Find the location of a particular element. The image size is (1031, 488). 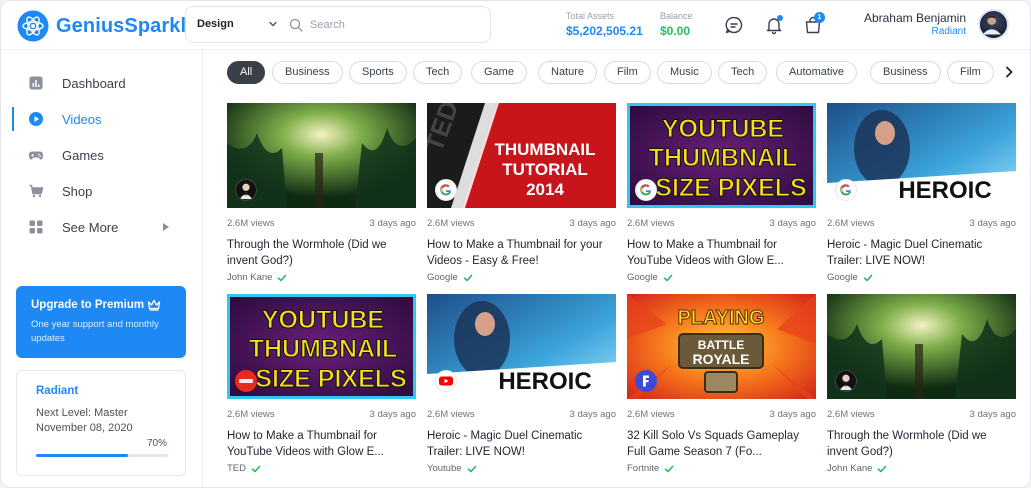

video-thumbnail: PLAYING BATTLE ROYALE is located at coordinates (721, 346).